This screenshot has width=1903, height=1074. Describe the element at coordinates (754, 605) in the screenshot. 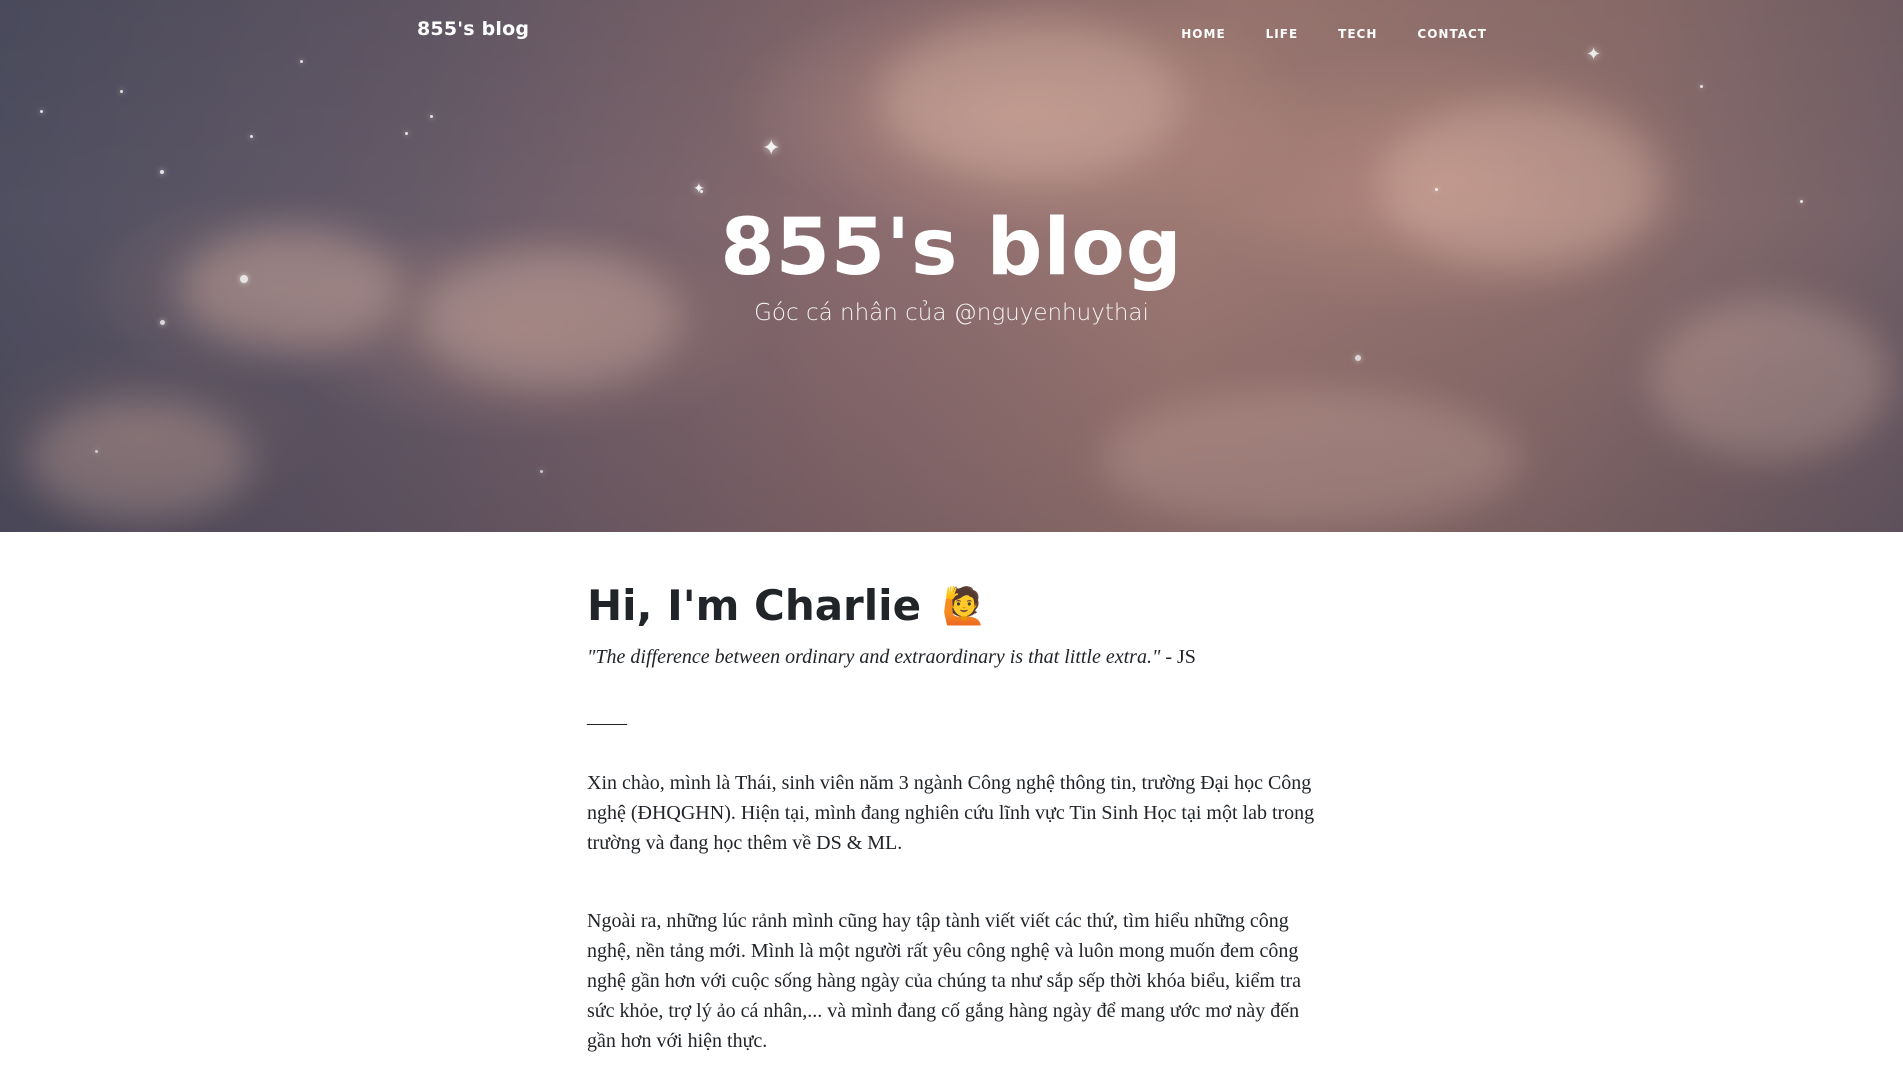

I see `post-heading-text: Hi, I'm Charlie` at that location.